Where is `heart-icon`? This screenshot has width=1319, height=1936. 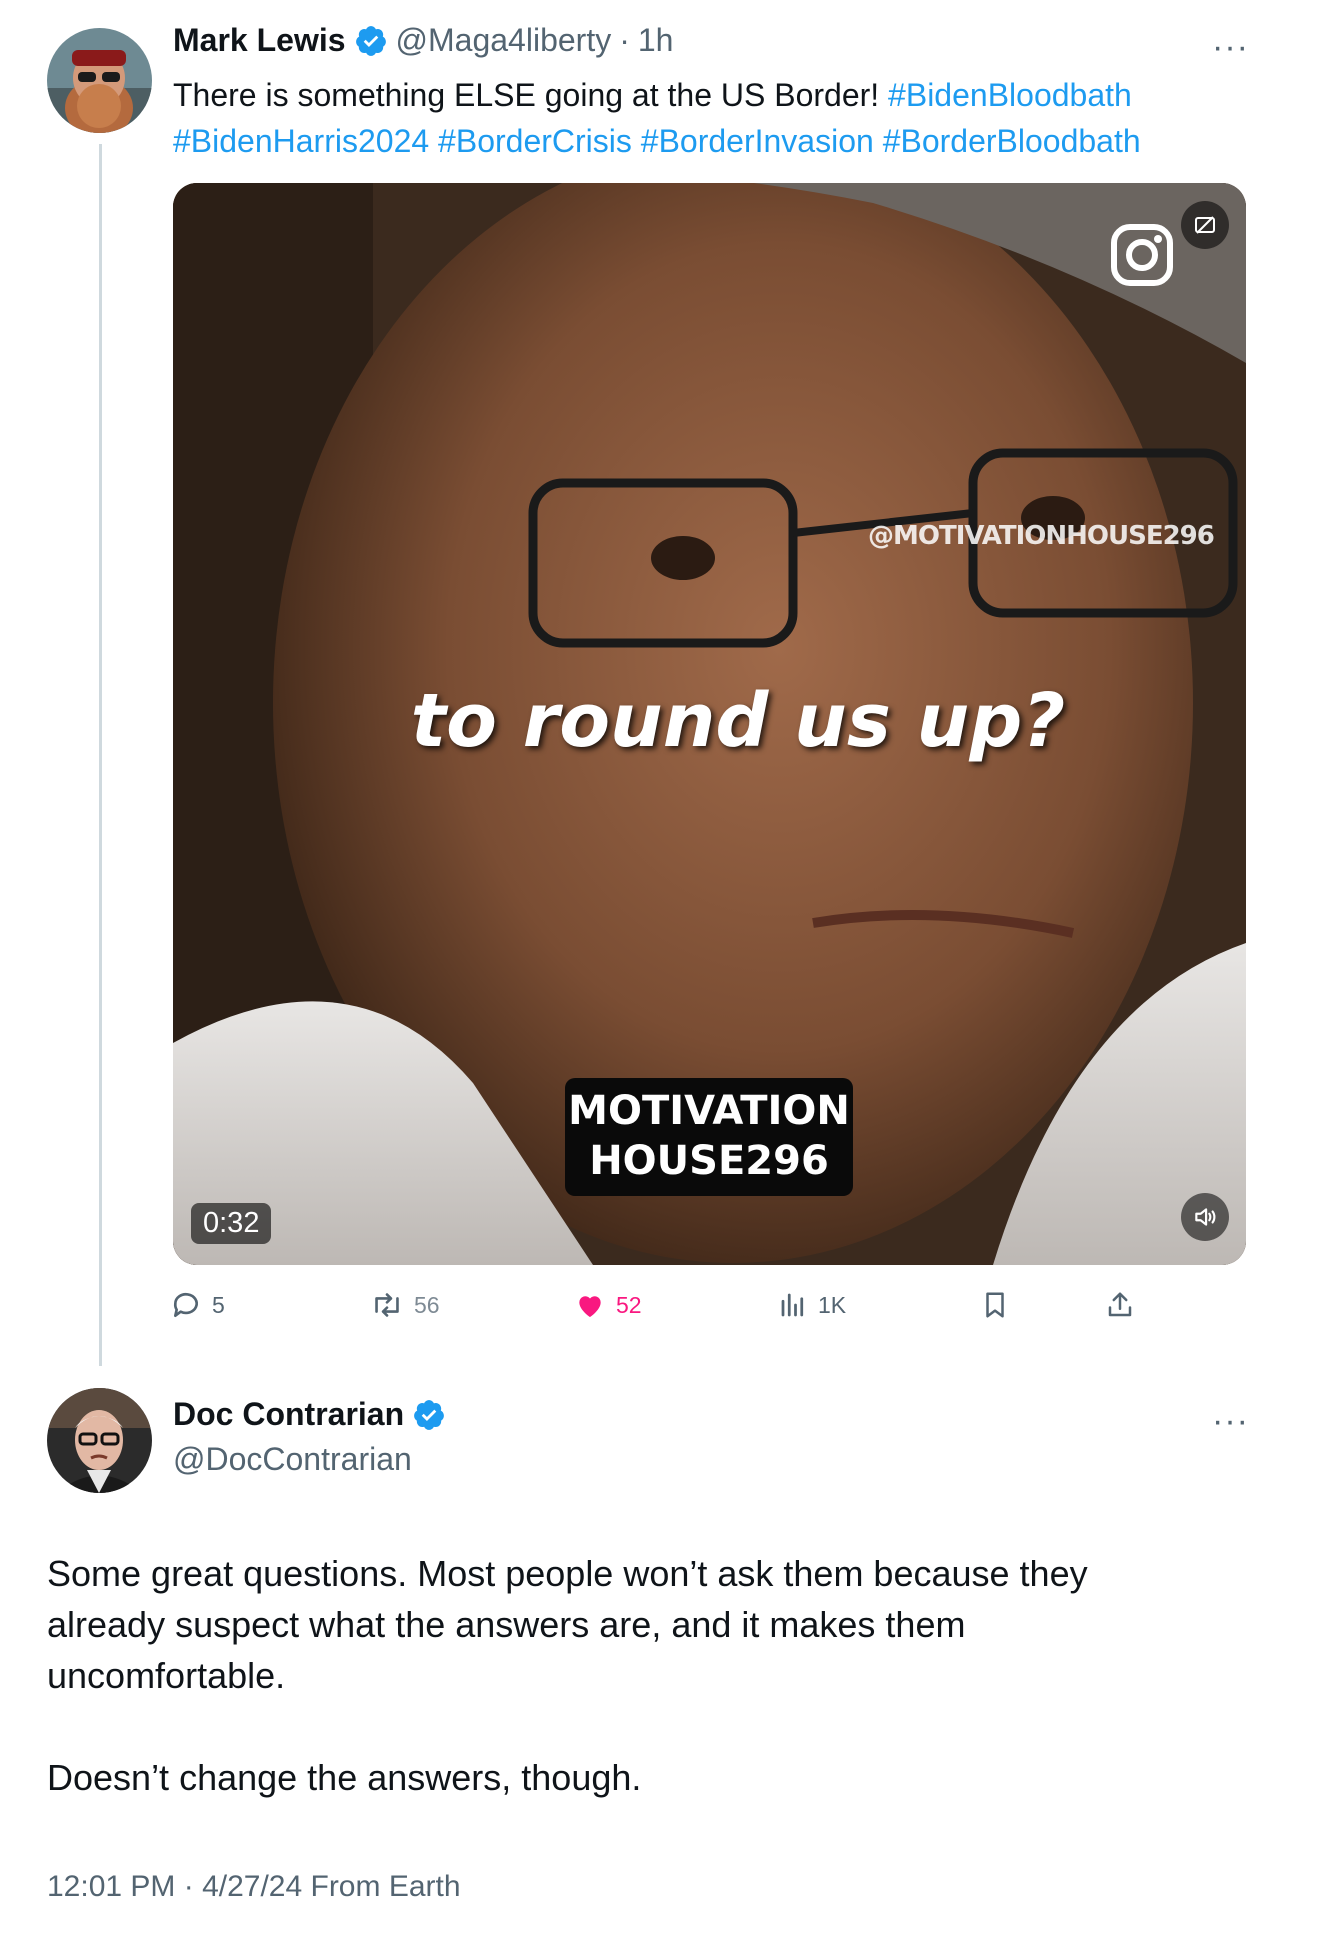 heart-icon is located at coordinates (590, 1306).